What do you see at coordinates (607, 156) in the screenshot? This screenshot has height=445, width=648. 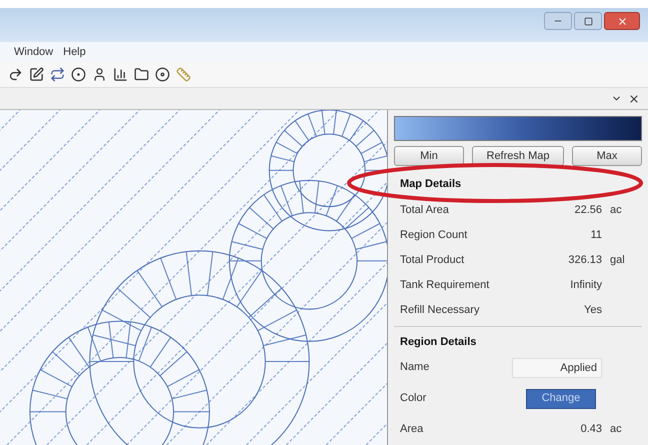 I see `map-button: Max` at bounding box center [607, 156].